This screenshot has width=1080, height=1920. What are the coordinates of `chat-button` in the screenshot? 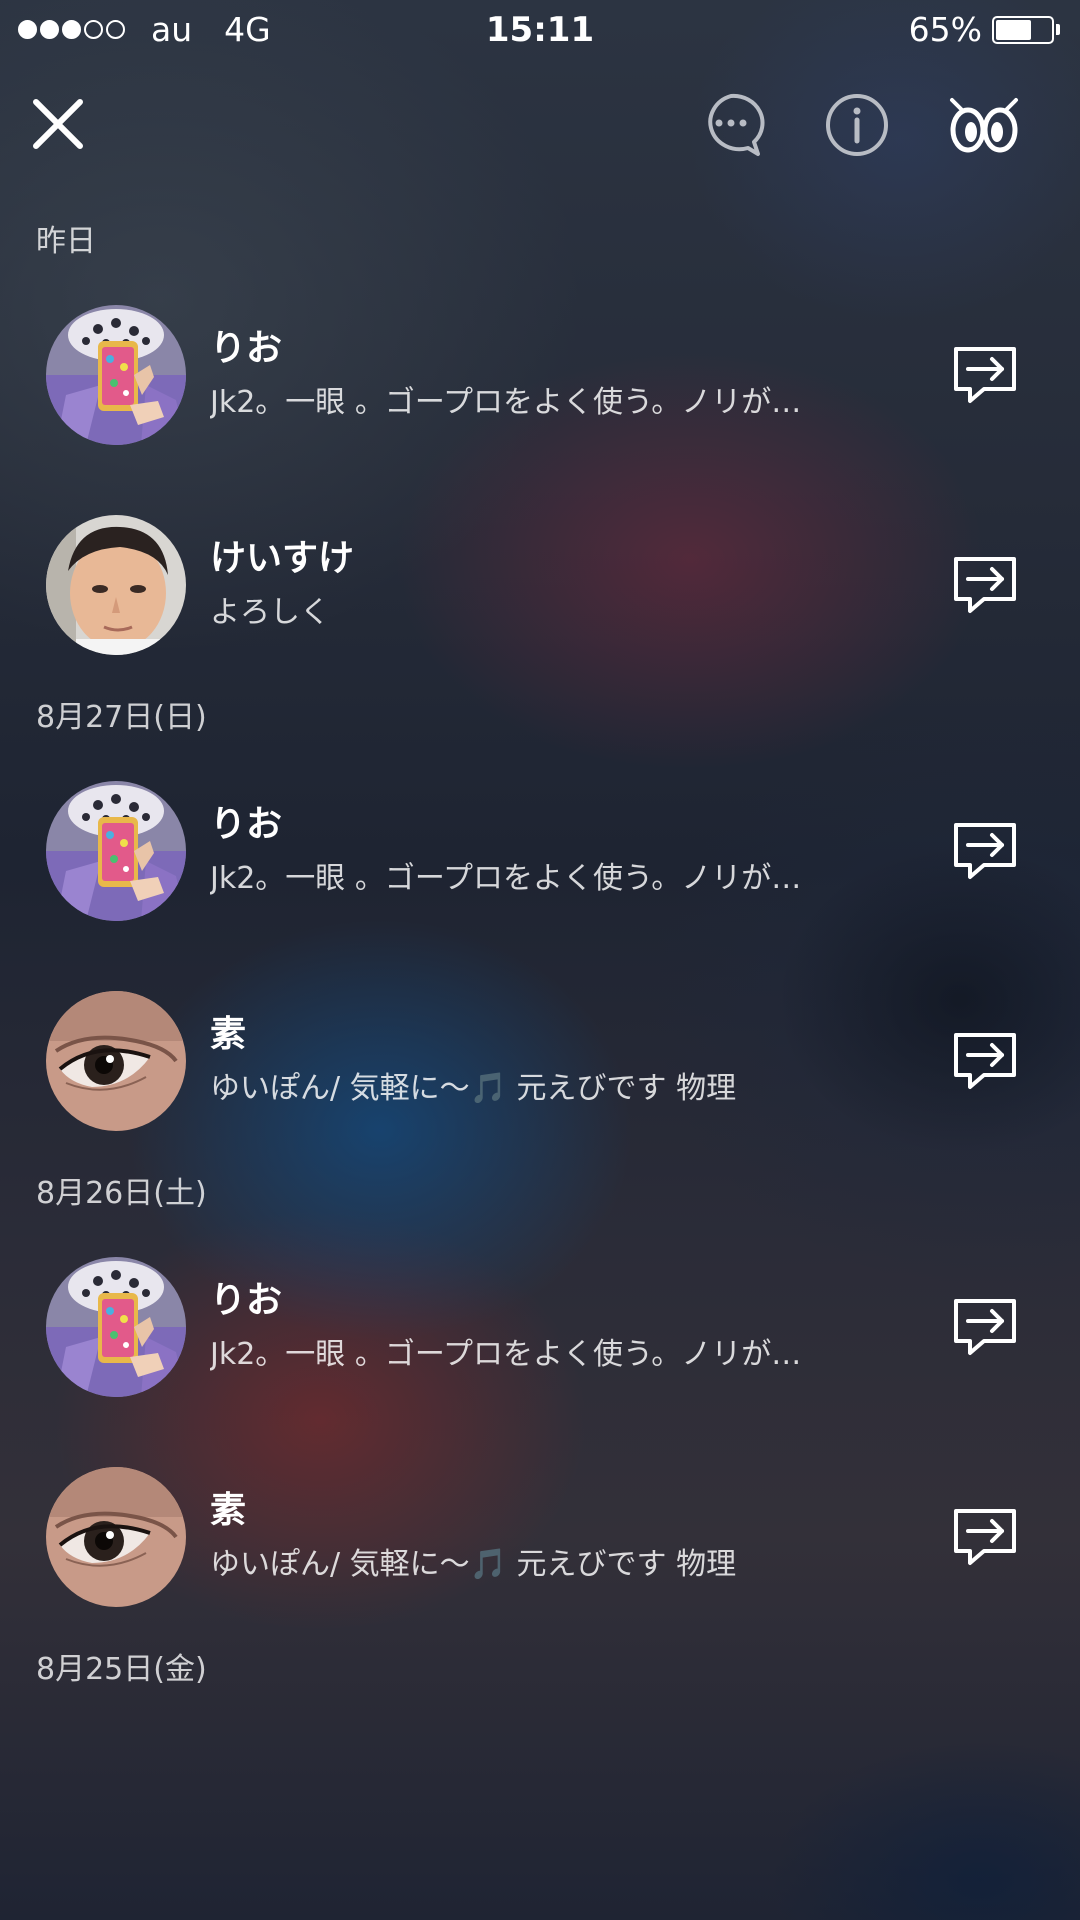 It's located at (731, 125).